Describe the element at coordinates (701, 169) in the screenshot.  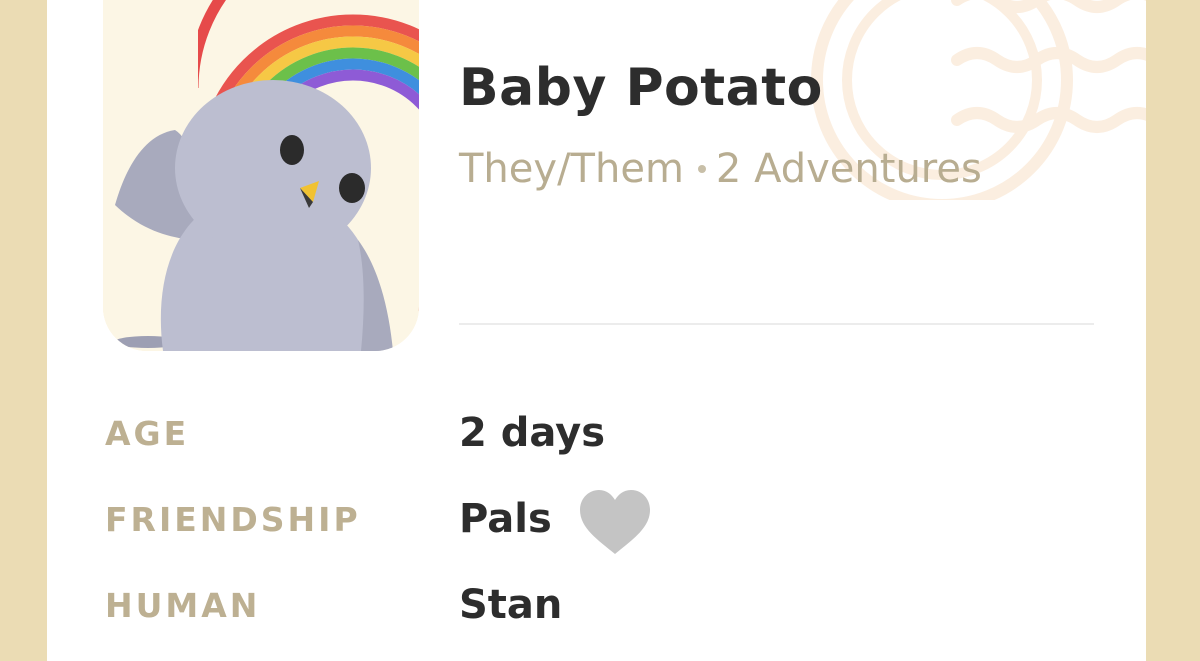
I see `separator-dot` at that location.